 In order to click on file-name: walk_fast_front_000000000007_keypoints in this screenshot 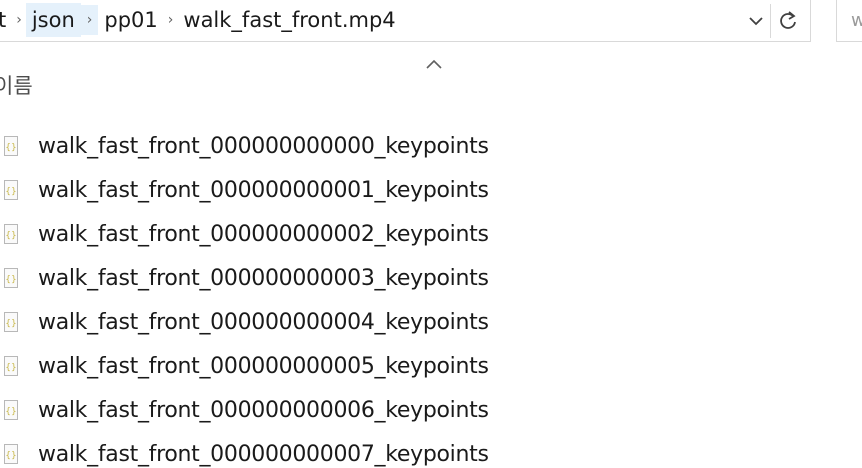, I will do `click(263, 454)`.